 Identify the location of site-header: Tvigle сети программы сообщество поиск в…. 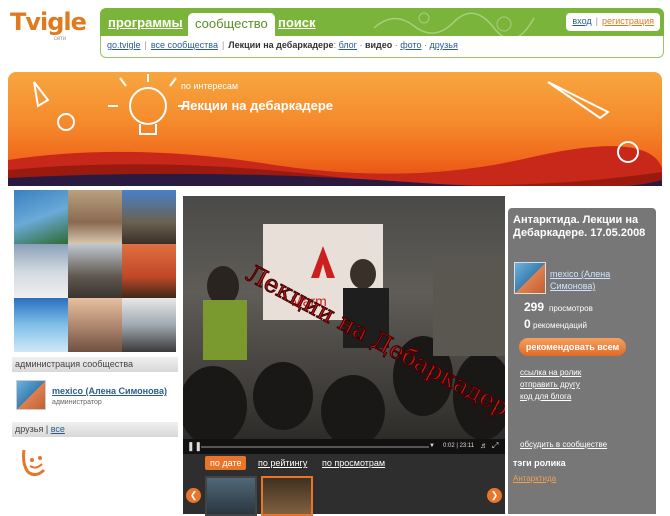
(335, 32).